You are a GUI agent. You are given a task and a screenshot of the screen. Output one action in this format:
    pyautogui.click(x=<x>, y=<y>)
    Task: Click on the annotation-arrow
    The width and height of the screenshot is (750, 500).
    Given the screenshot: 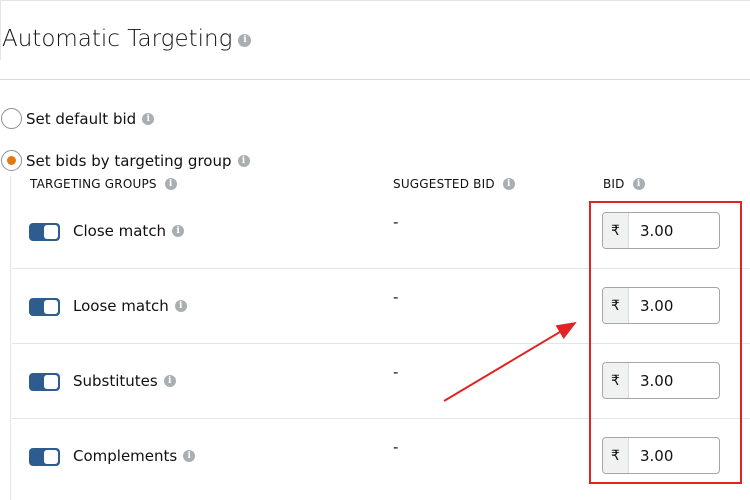 What is the action you would take?
    pyautogui.click(x=510, y=361)
    